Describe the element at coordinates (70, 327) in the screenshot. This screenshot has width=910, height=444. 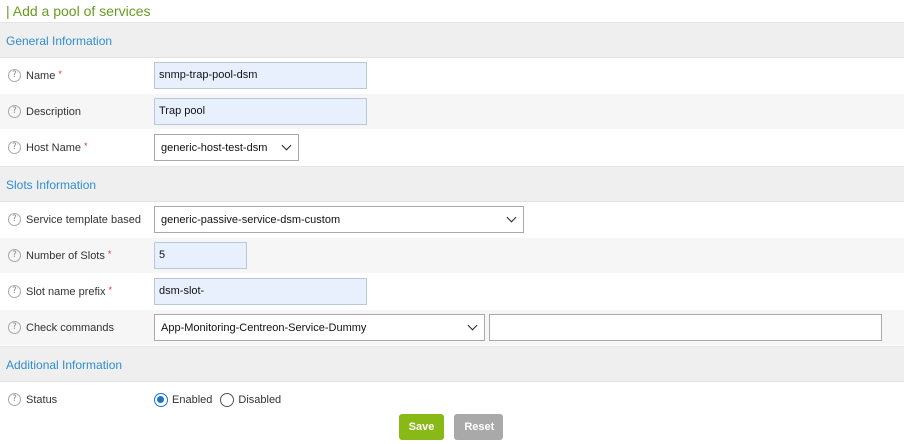
I see `check-commands-label: Check commands` at that location.